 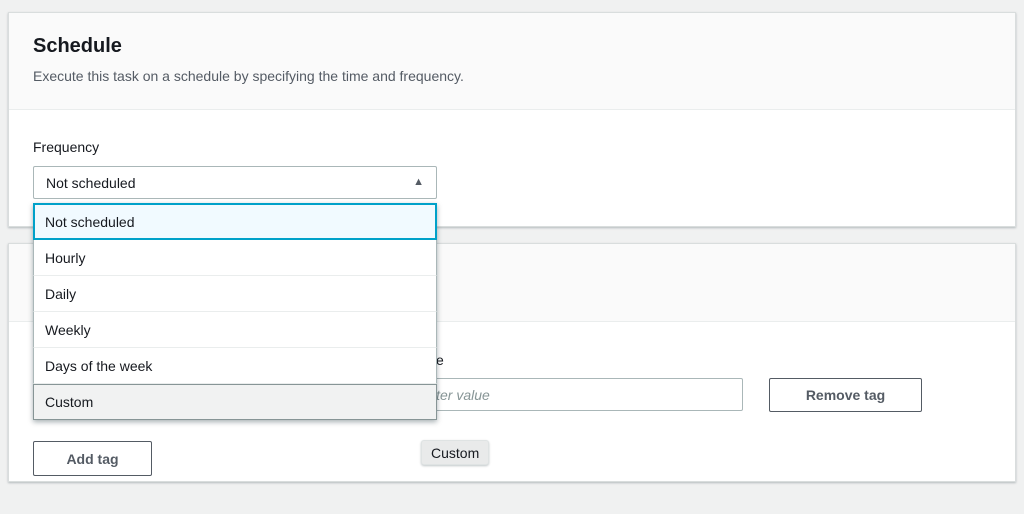 What do you see at coordinates (235, 294) in the screenshot?
I see `dropdown-option-daily: Daily` at bounding box center [235, 294].